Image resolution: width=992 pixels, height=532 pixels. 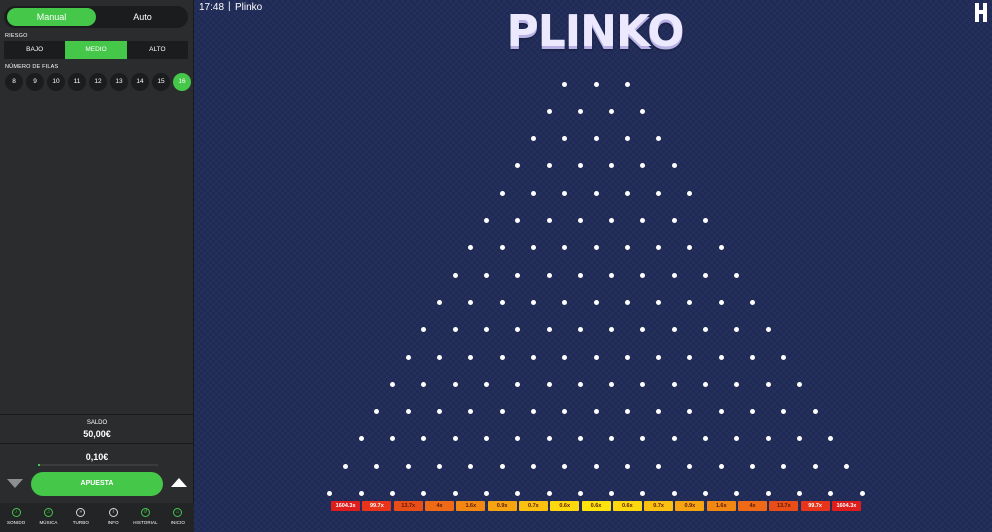 What do you see at coordinates (77, 82) in the screenshot?
I see `rows-option-11: 11` at bounding box center [77, 82].